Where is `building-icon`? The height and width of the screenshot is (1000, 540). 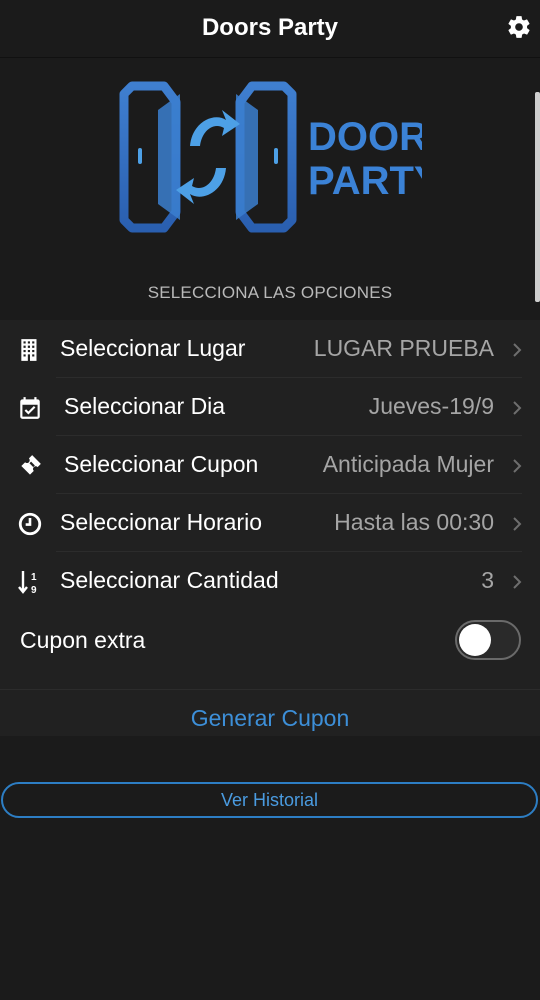
building-icon is located at coordinates (29, 350).